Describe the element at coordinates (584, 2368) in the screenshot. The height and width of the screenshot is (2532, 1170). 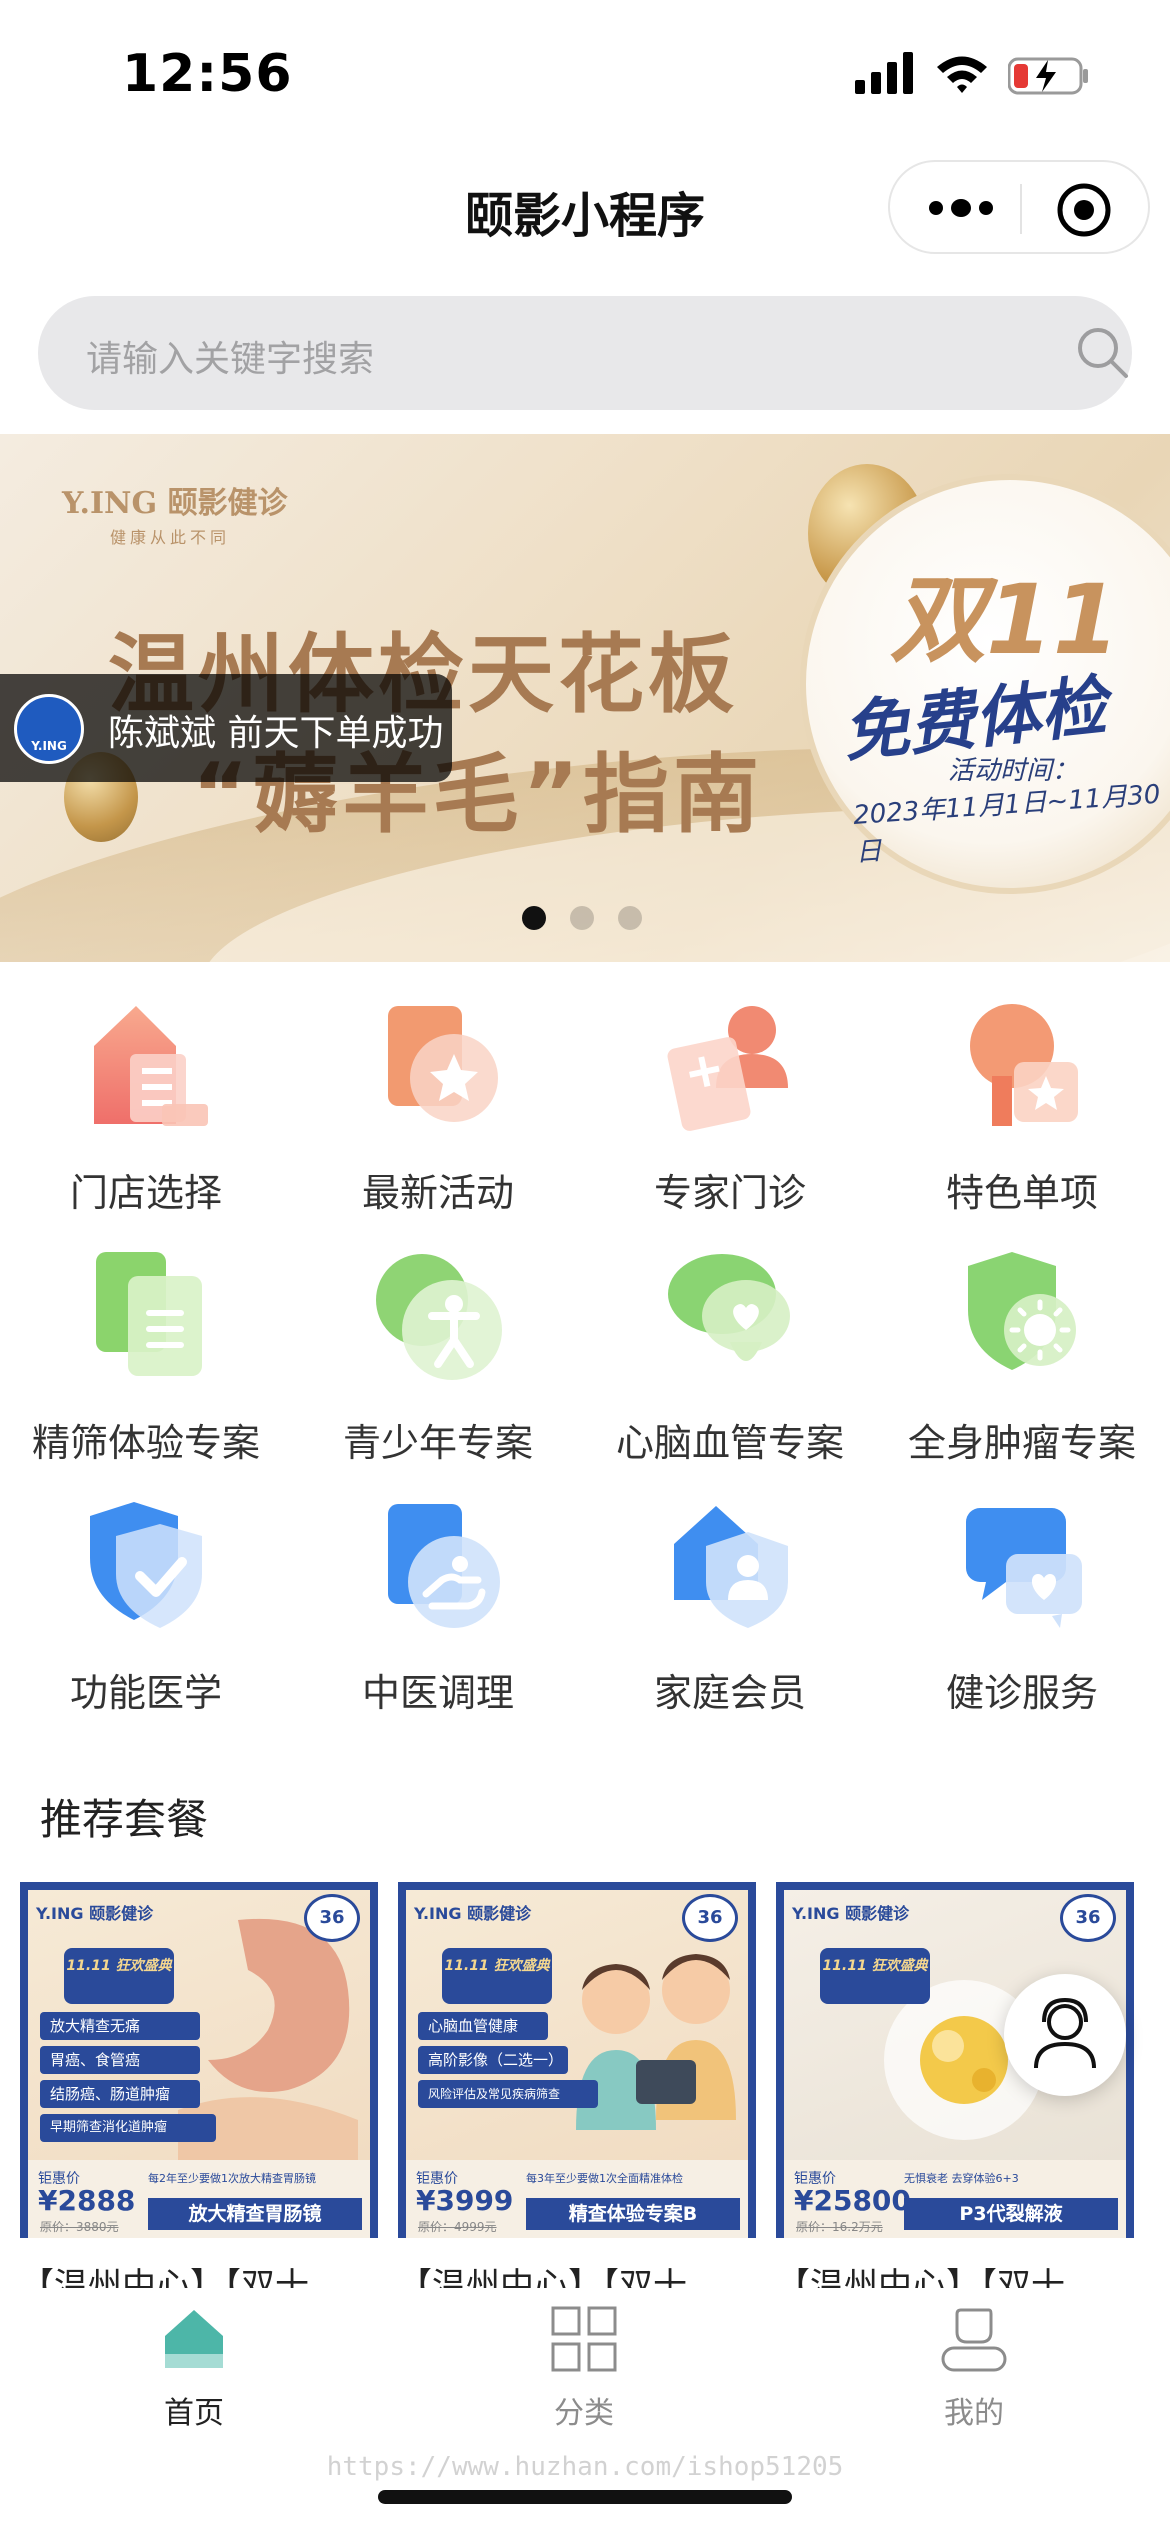
I see `tab-category: 分类` at that location.